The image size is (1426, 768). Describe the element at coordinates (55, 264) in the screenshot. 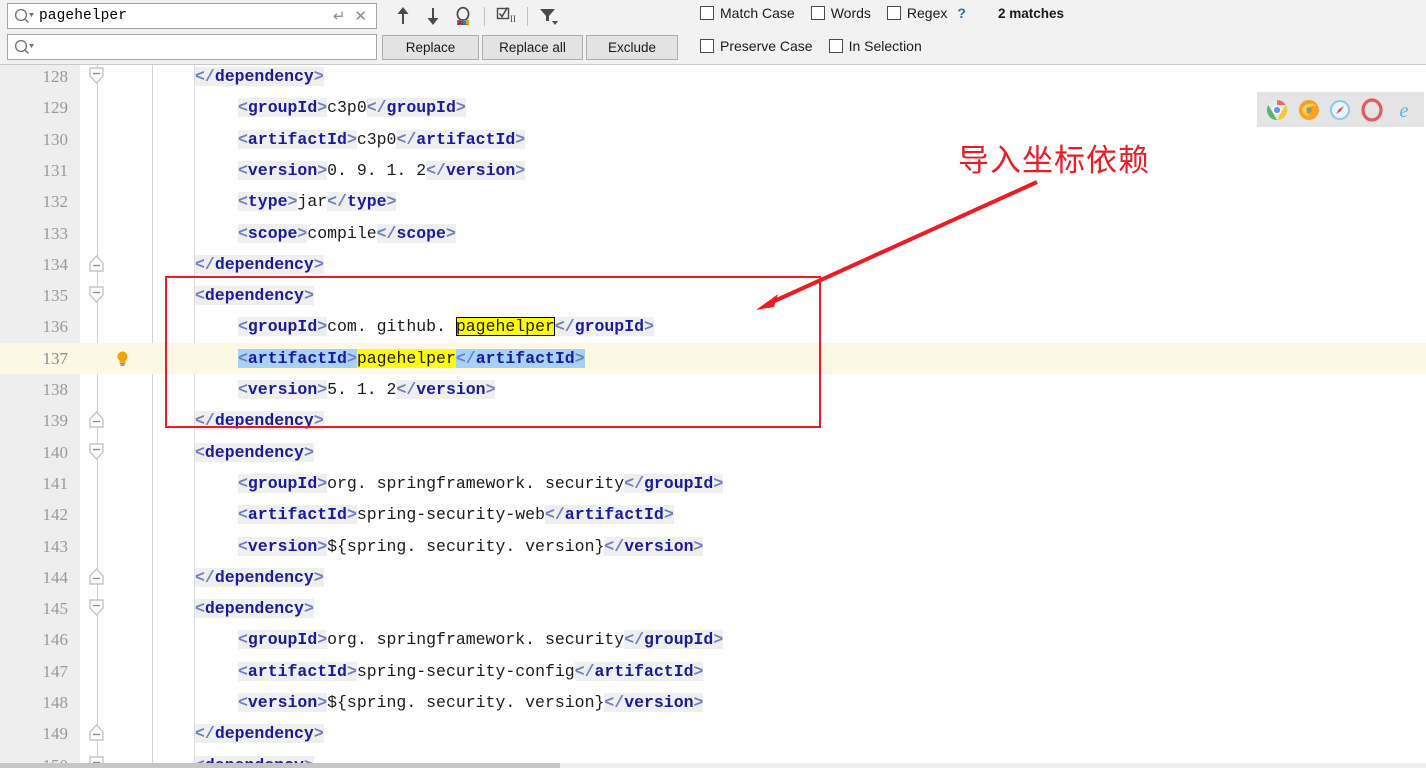

I see `line-number: 134` at that location.